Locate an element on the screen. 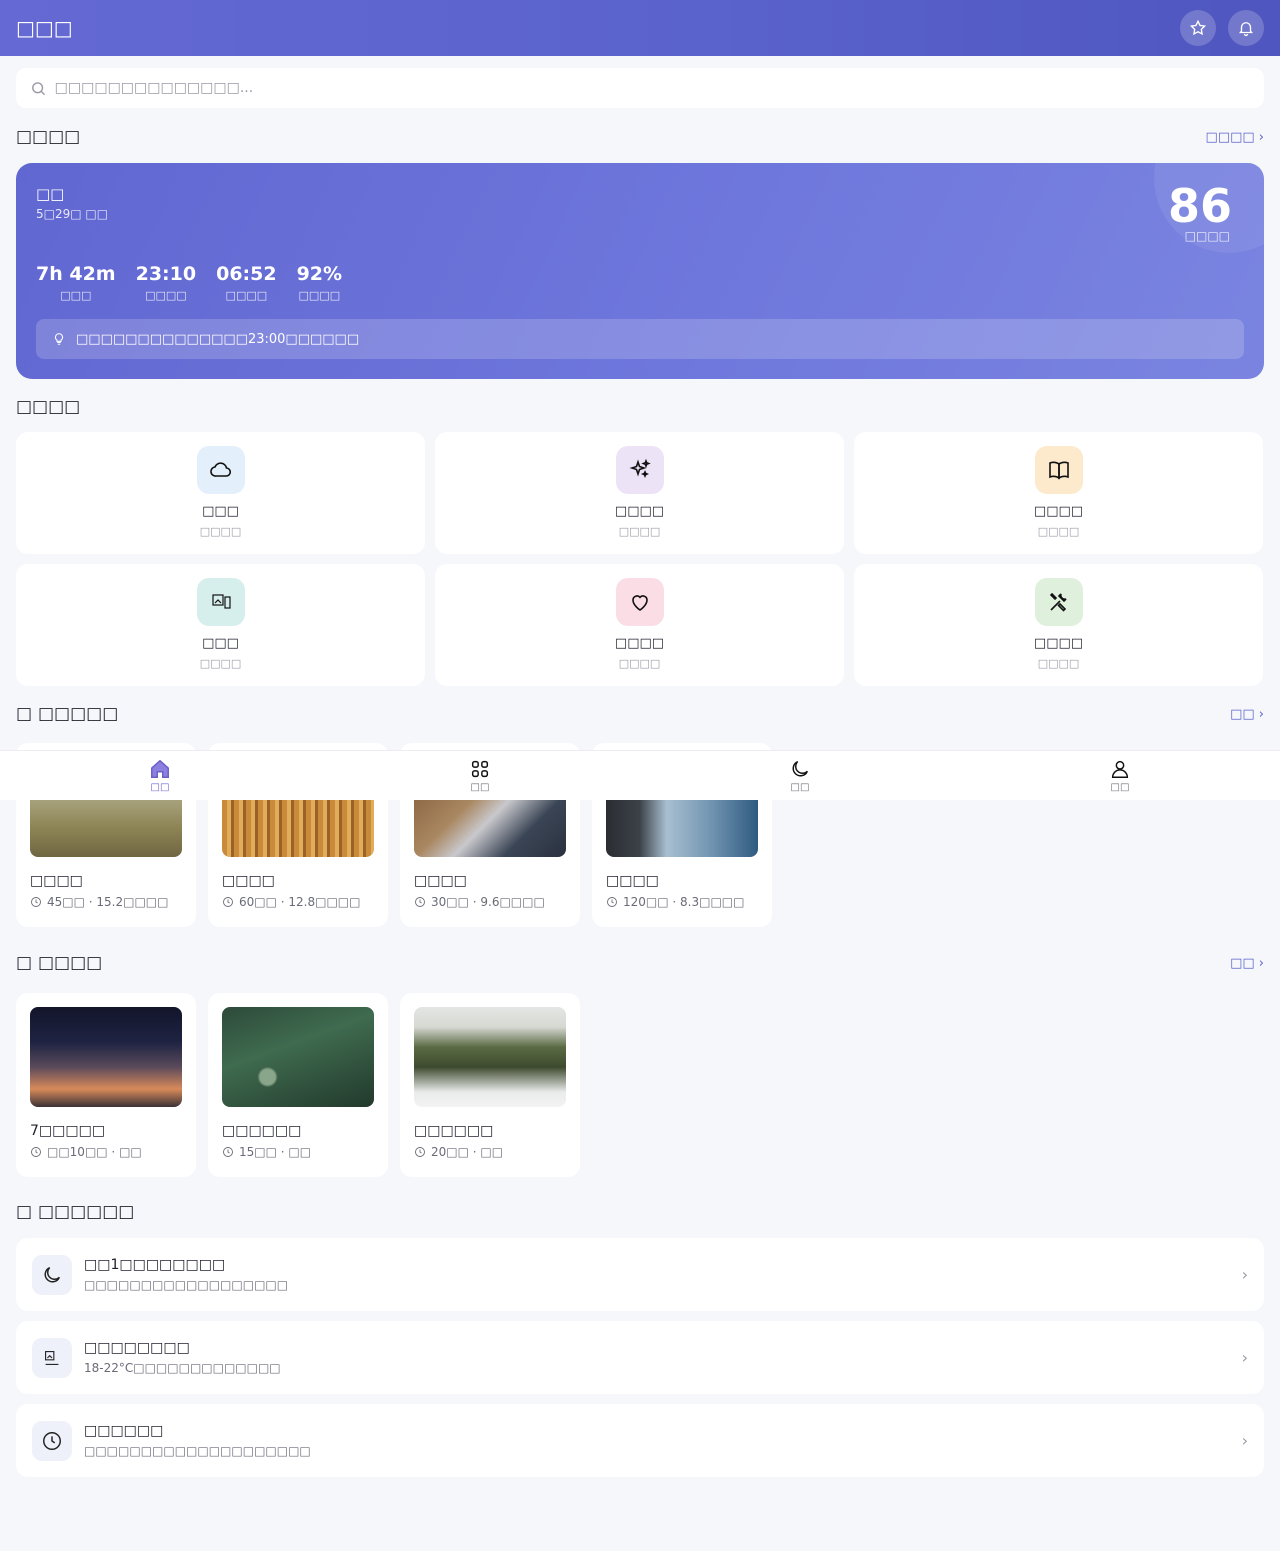  sound-meta: 60□□ · 12.8□□□□ is located at coordinates (298, 902).